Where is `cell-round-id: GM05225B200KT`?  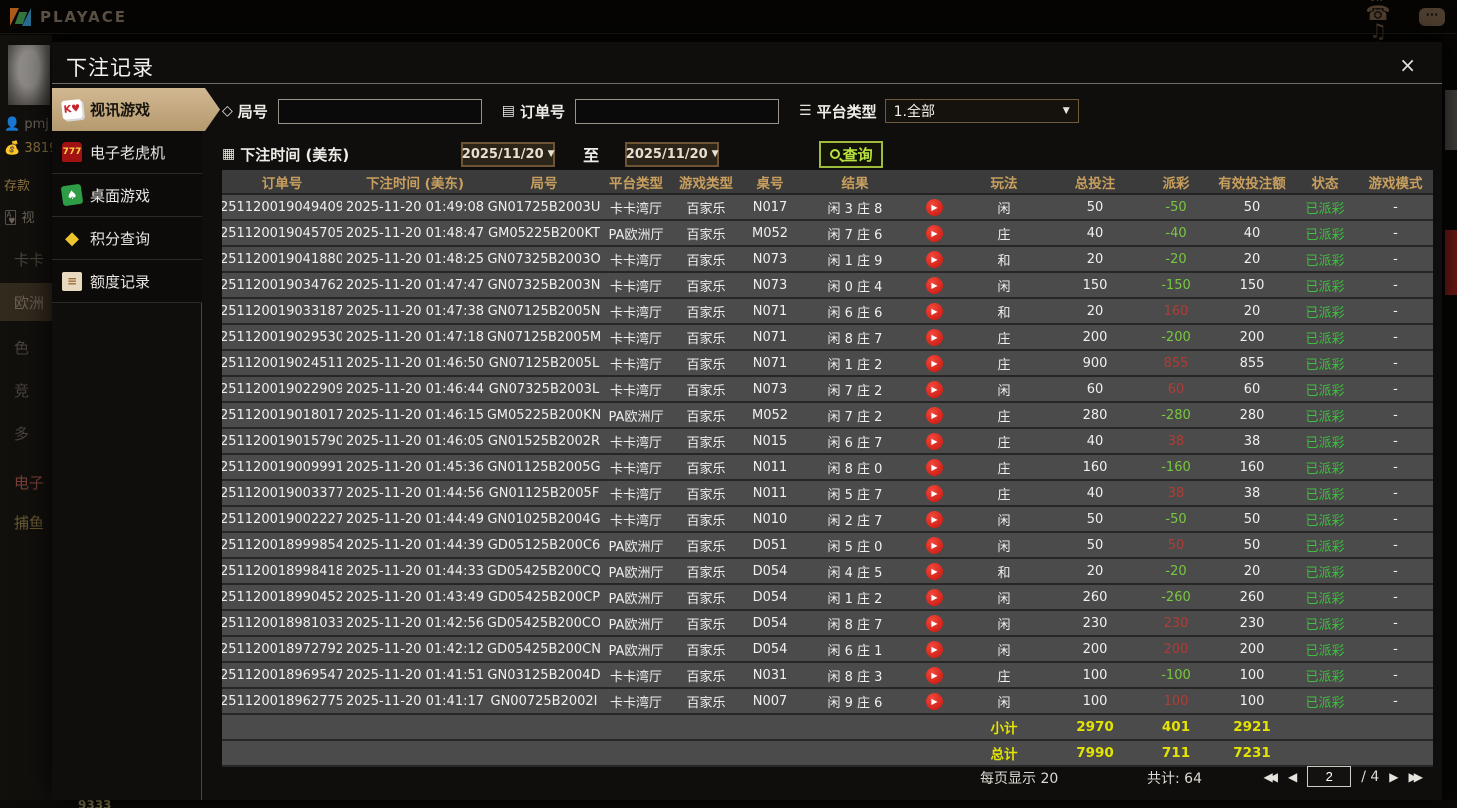
cell-round-id: GM05225B200KT is located at coordinates (544, 233).